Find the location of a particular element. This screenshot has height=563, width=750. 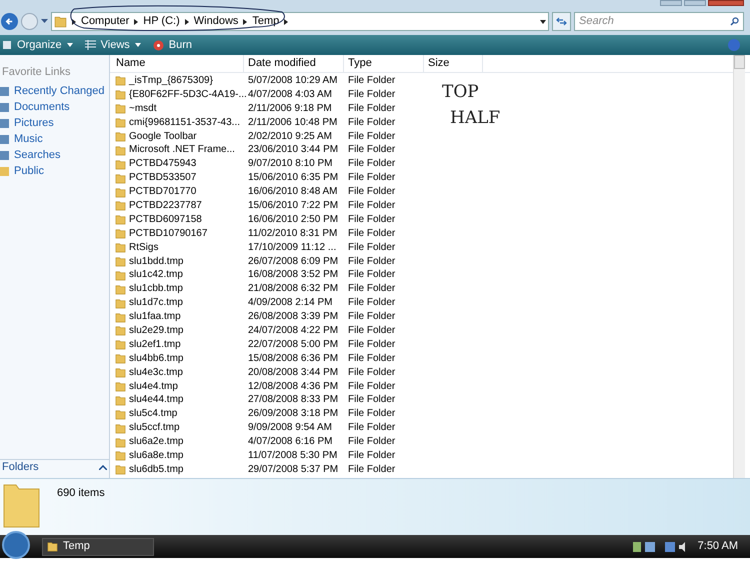

file-name: slu4e3c.tmp is located at coordinates (180, 372).